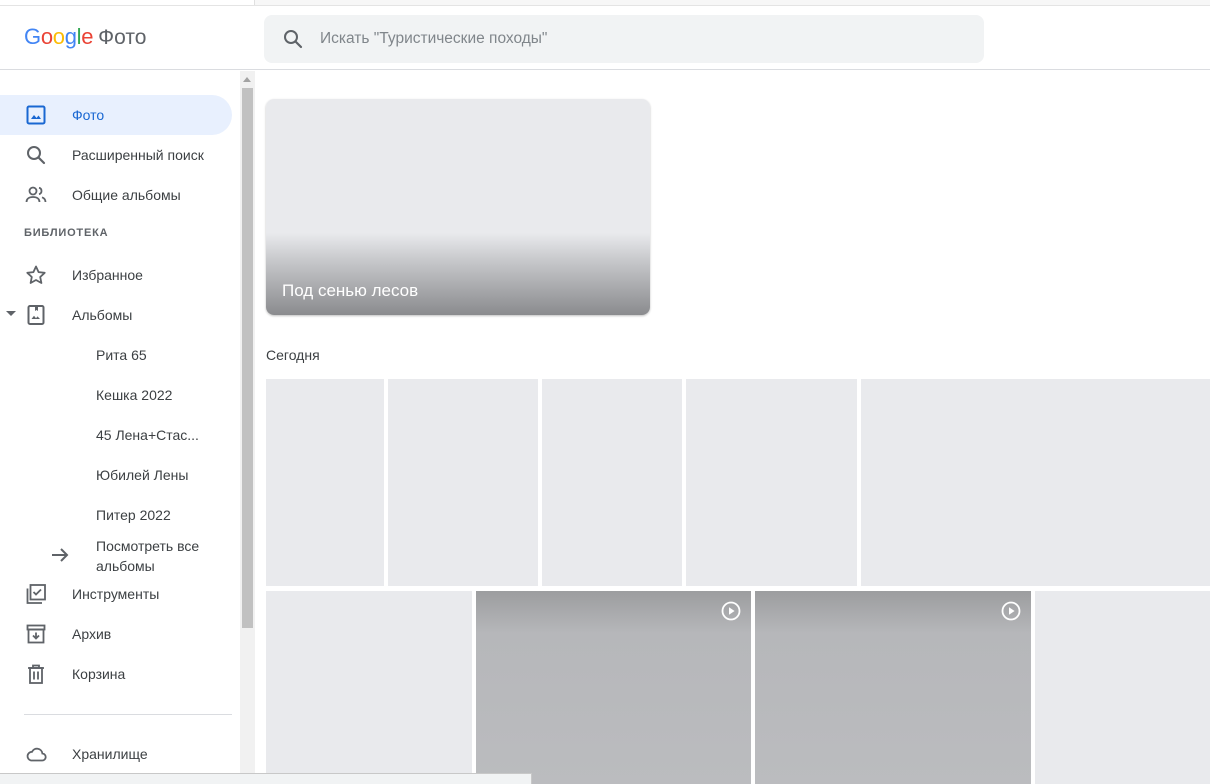  I want to click on album-name: Питер 2022, so click(133, 515).